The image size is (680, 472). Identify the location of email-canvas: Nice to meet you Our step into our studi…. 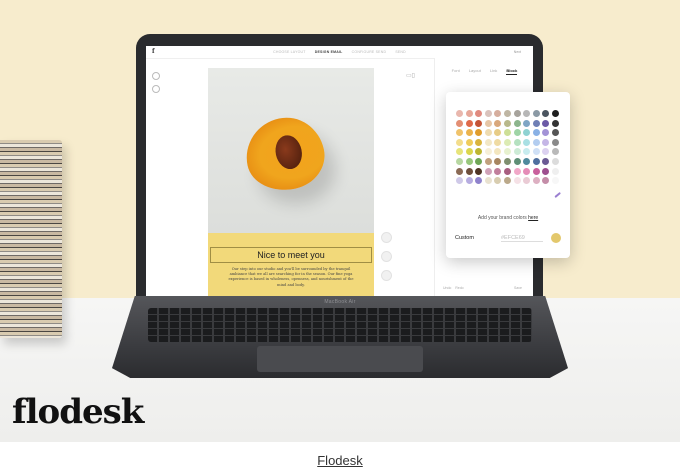
(291, 182).